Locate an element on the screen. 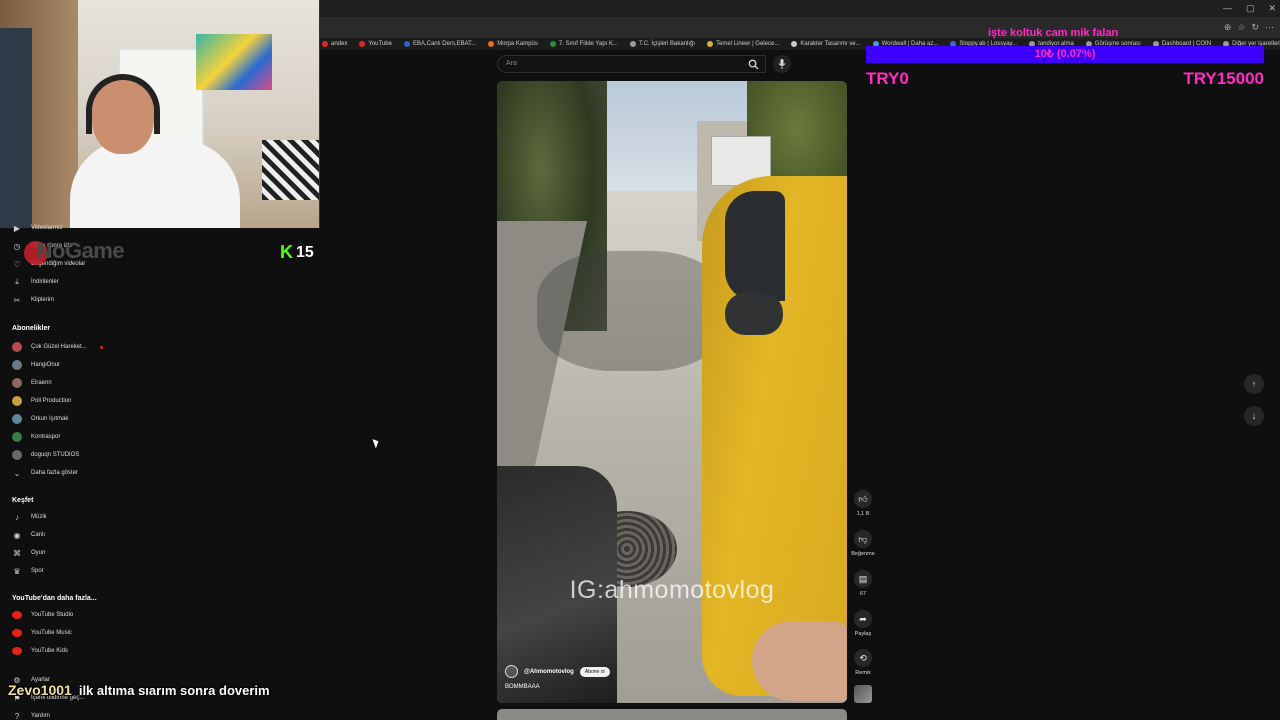  mouse-cursor-icon is located at coordinates (376, 443).